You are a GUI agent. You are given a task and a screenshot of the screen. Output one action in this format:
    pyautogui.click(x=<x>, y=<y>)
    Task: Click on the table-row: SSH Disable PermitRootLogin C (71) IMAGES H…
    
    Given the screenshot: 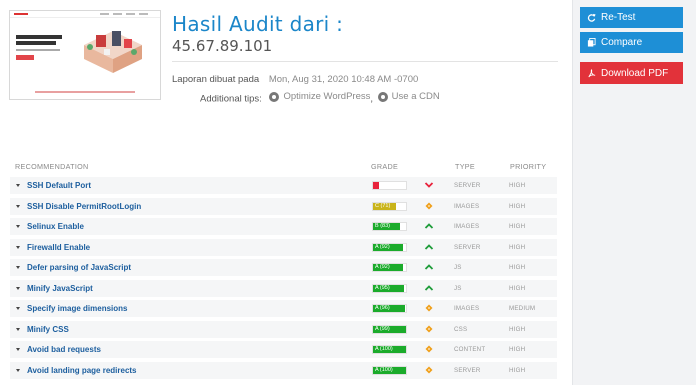 What is the action you would take?
    pyautogui.click(x=283, y=206)
    